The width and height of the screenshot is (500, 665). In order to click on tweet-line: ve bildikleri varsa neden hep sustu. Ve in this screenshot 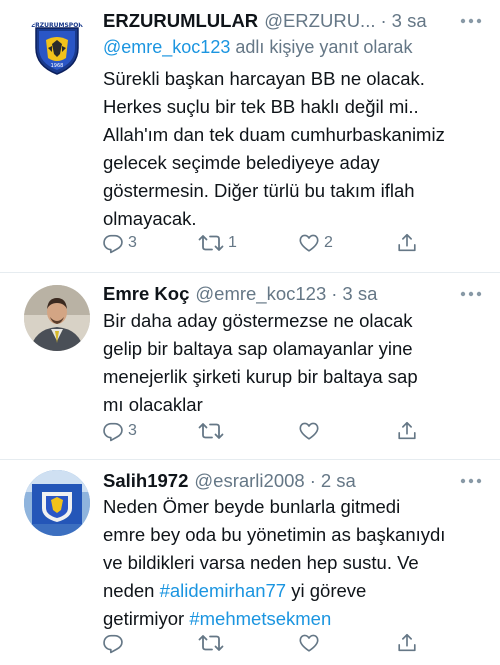, I will do `click(261, 562)`.